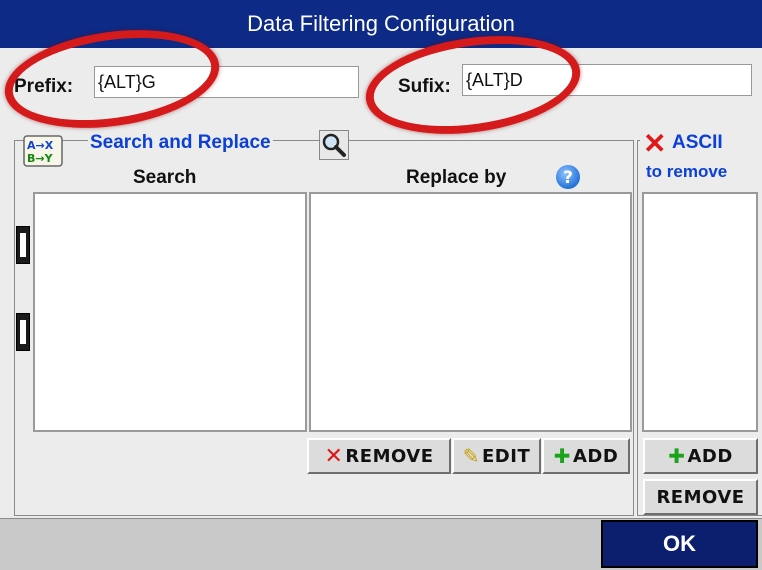 The image size is (762, 570). Describe the element at coordinates (710, 456) in the screenshot. I see `ascii-add-label: ADD` at that location.